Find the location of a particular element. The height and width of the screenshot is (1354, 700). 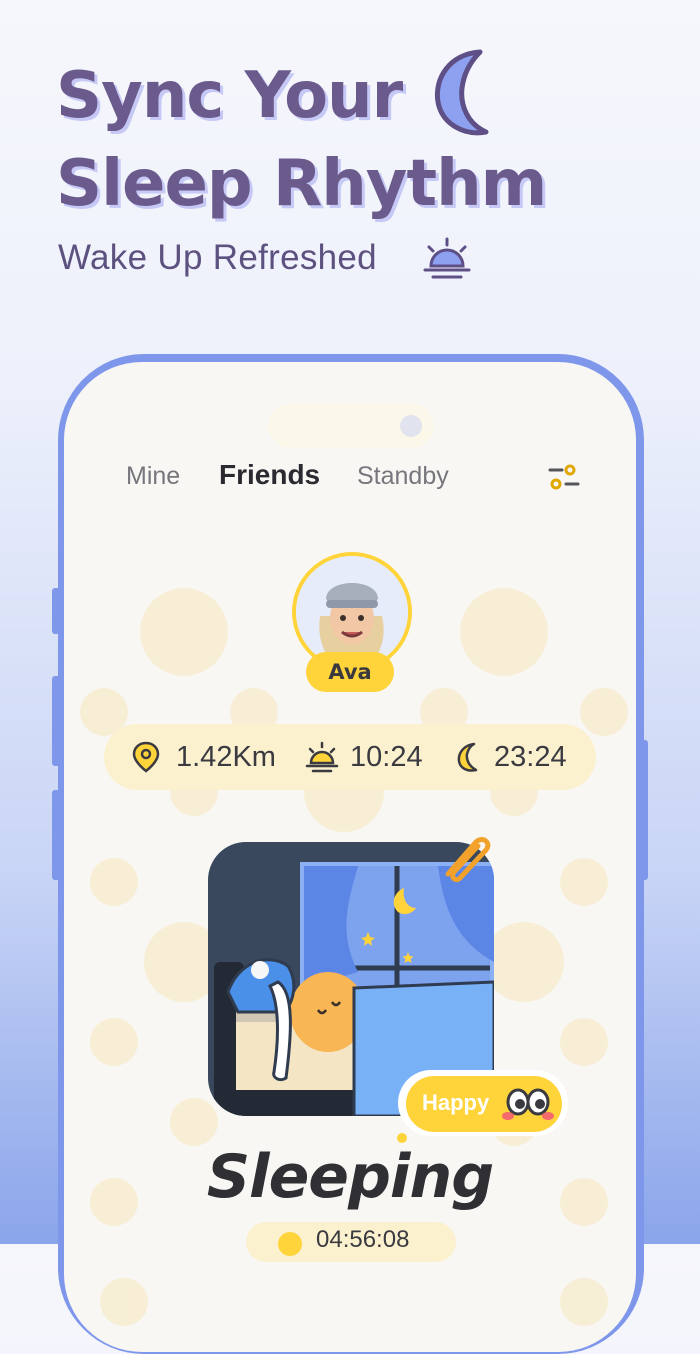

alarm-sunrise-icon is located at coordinates (322, 757).